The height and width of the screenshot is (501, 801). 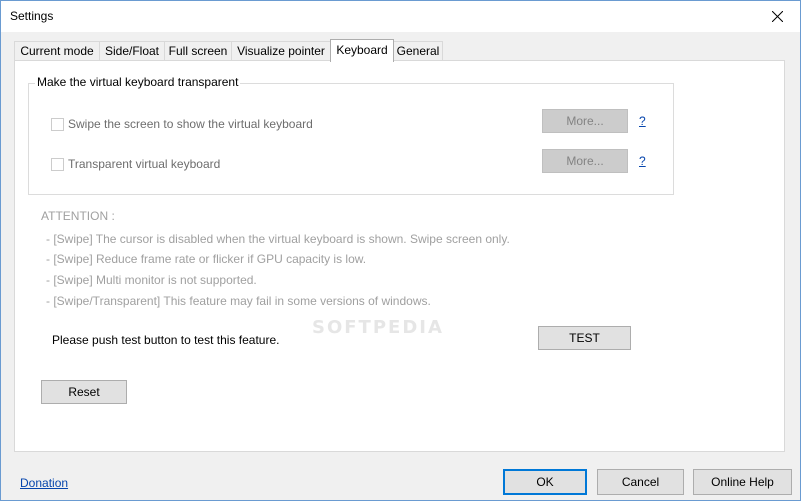 What do you see at coordinates (78, 216) in the screenshot?
I see `attention-heading: ATTENTION :` at bounding box center [78, 216].